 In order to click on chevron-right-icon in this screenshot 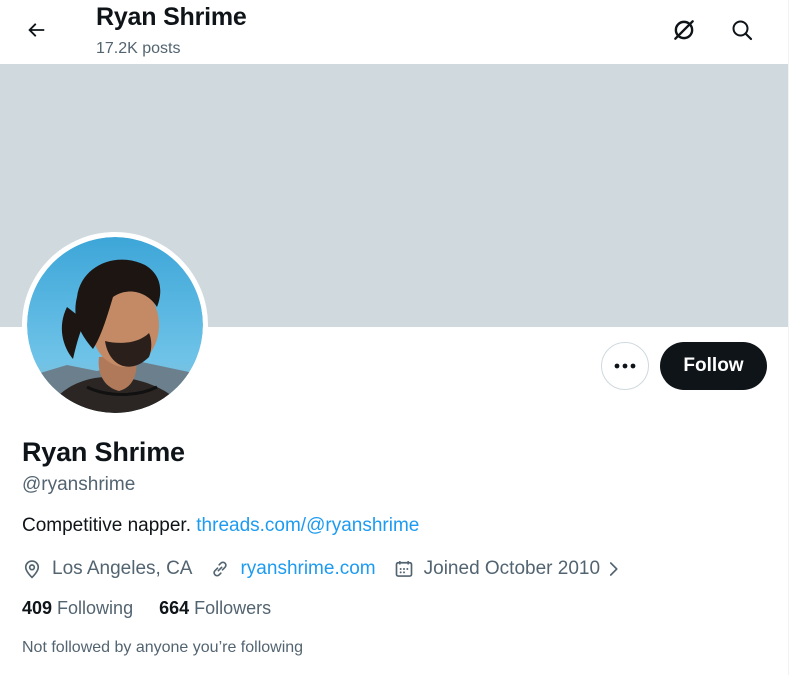, I will do `click(615, 569)`.